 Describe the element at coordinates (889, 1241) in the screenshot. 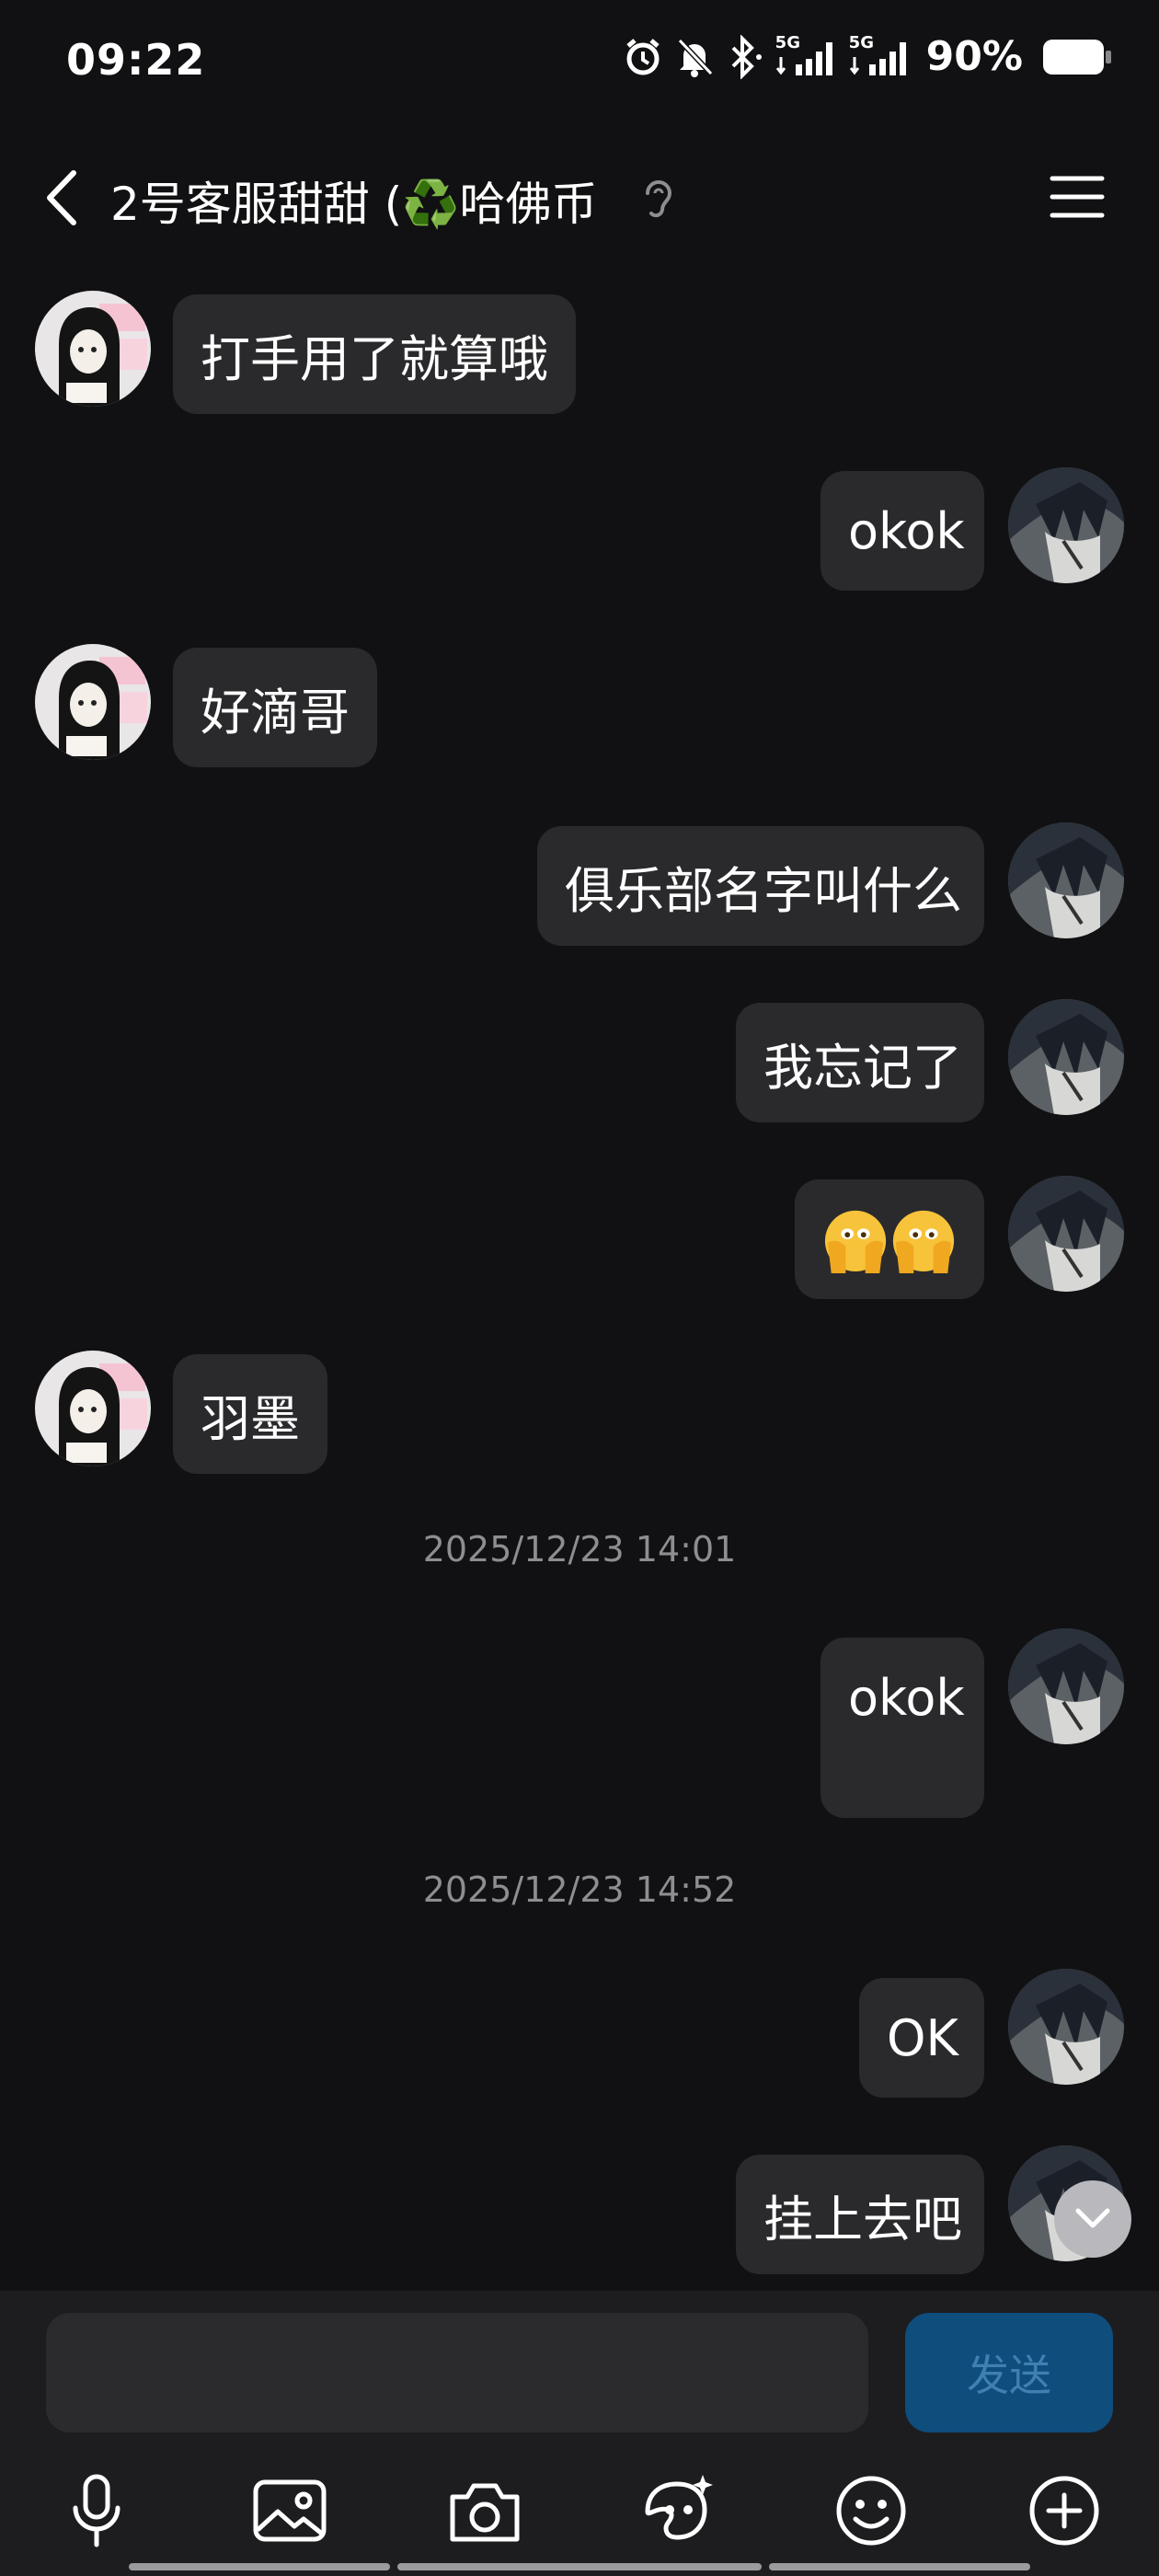

I see `peeking-face-emoji-icon` at that location.